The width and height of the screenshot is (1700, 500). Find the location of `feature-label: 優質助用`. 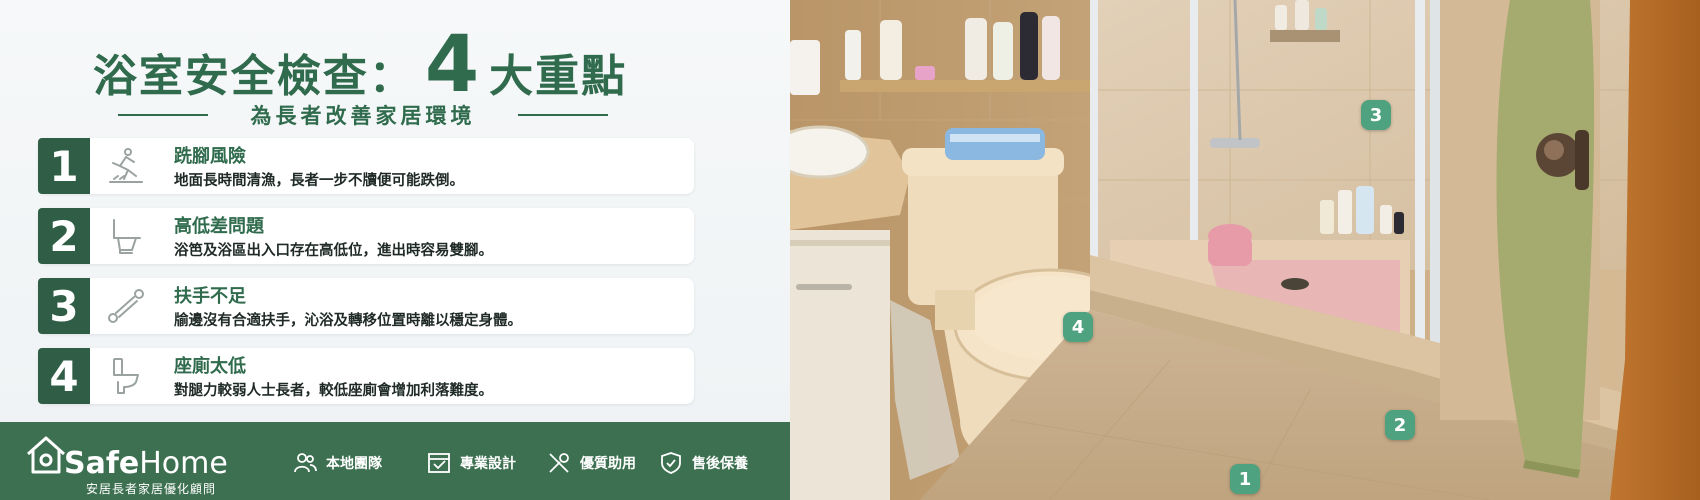

feature-label: 優質助用 is located at coordinates (608, 464).